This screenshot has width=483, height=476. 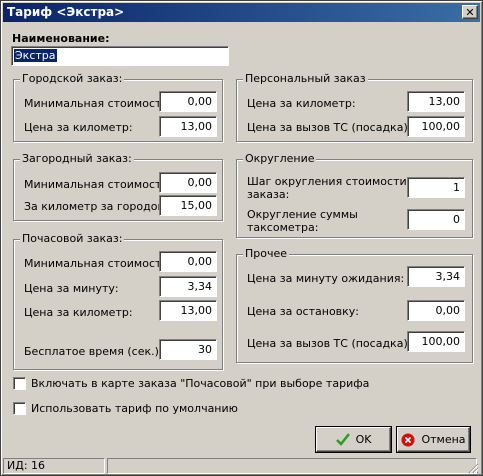 I want to click on city-min-cost-field: 0,00, so click(x=188, y=101).